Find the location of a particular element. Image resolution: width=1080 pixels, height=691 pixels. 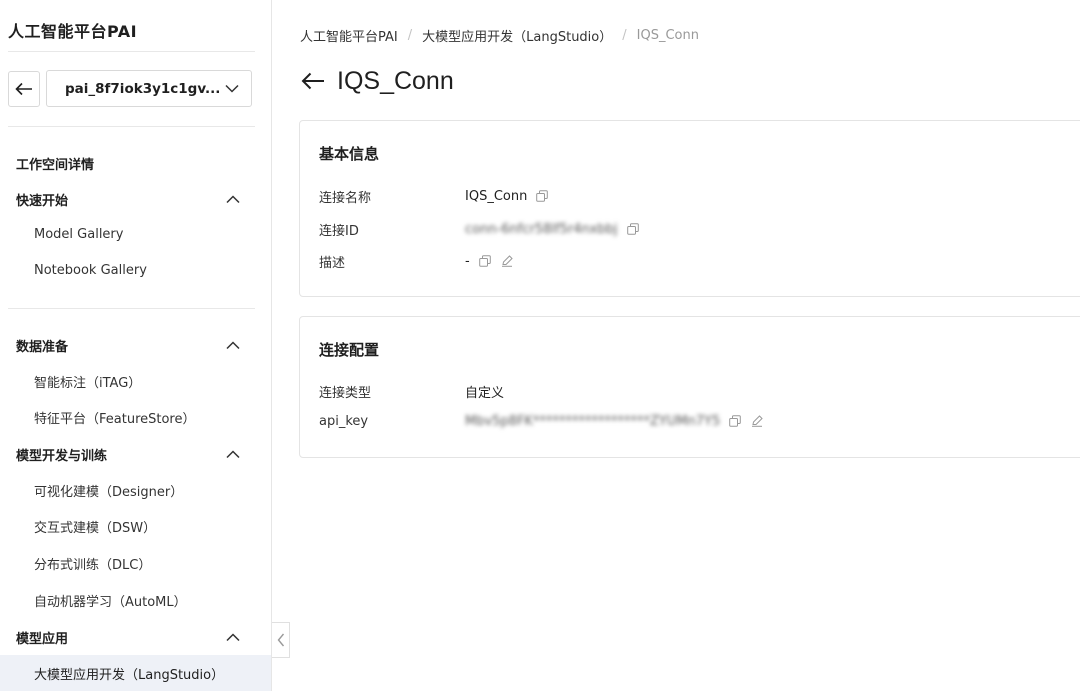

page-header: IQS_Conn is located at coordinates (376, 81).